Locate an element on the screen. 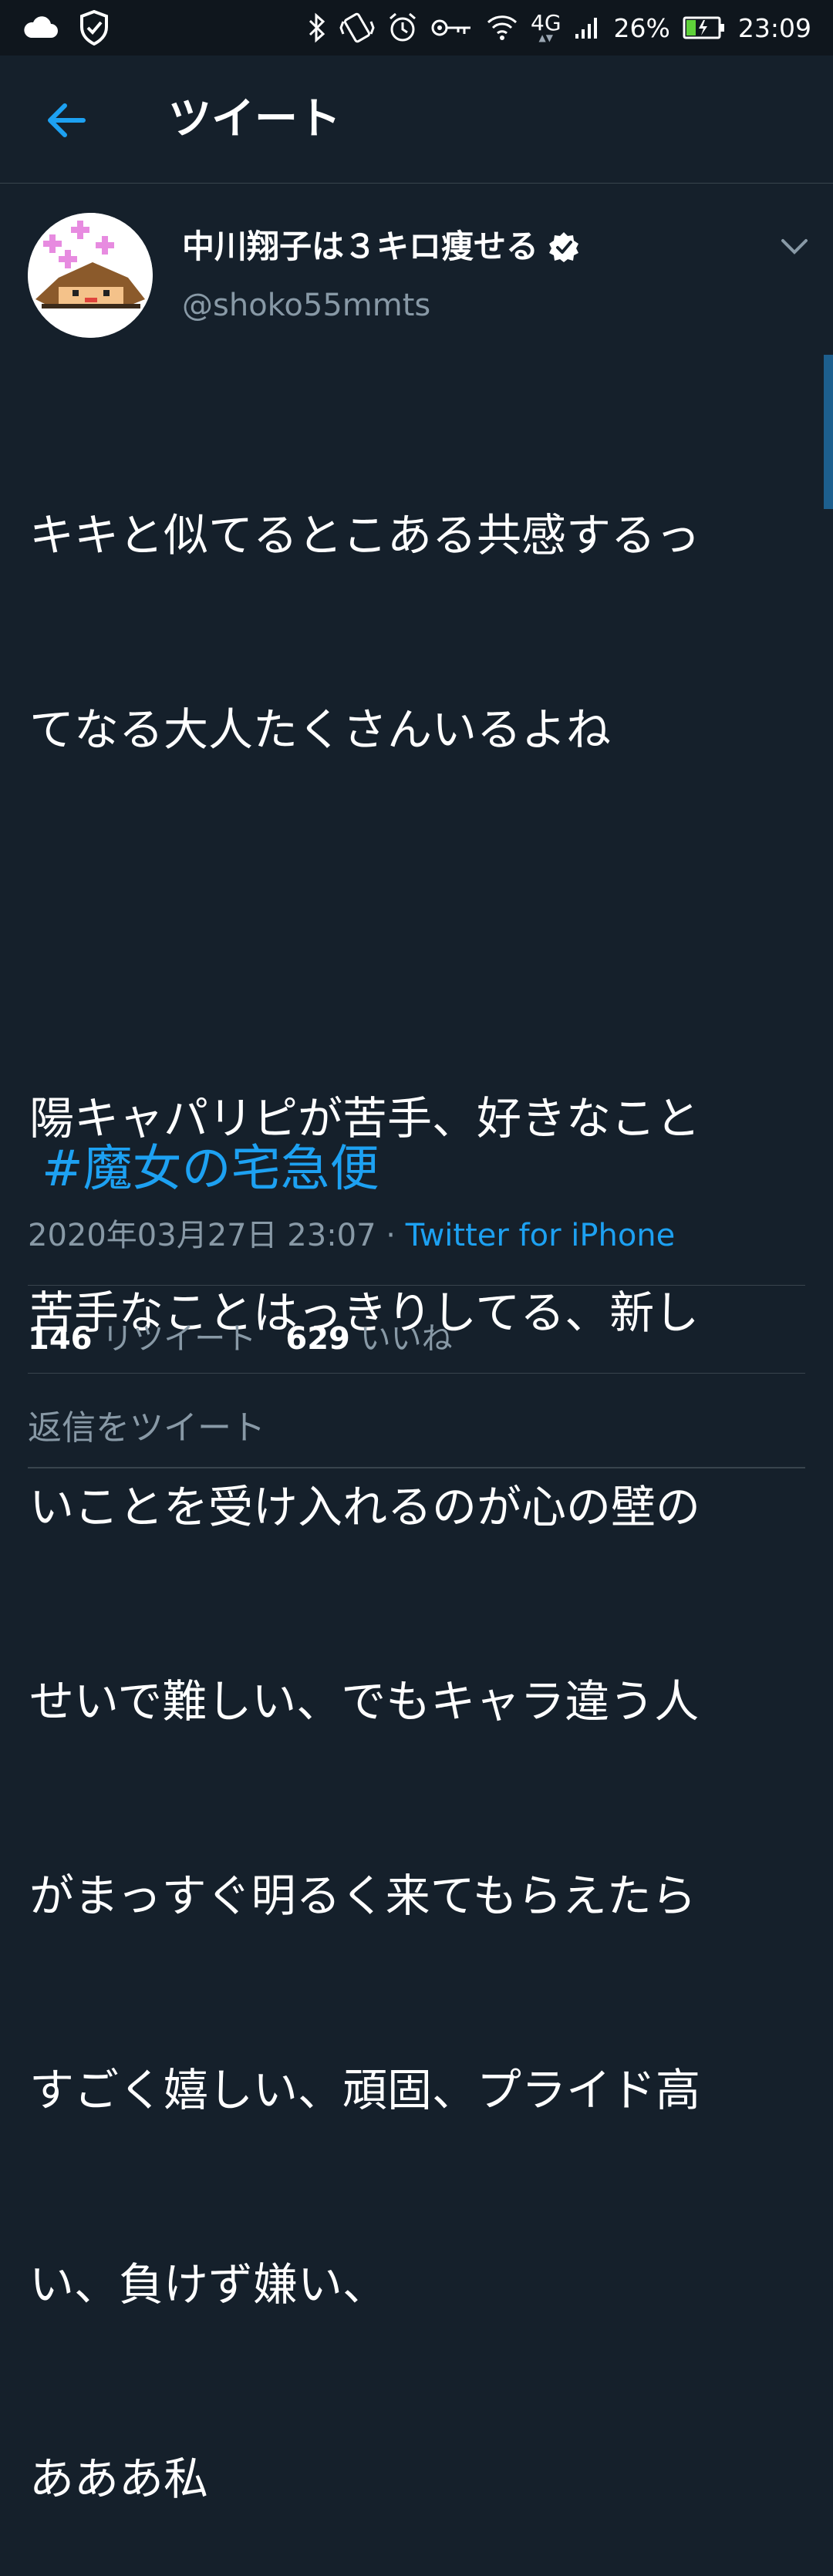 Image resolution: width=833 pixels, height=2576 pixels. status-left is located at coordinates (55, 28).